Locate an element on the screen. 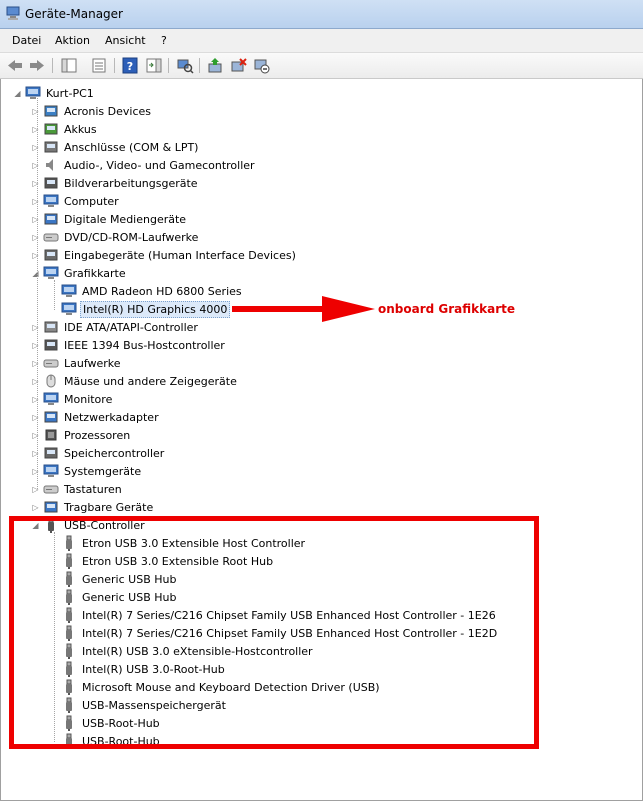  action-pane-icon is located at coordinates (154, 65).